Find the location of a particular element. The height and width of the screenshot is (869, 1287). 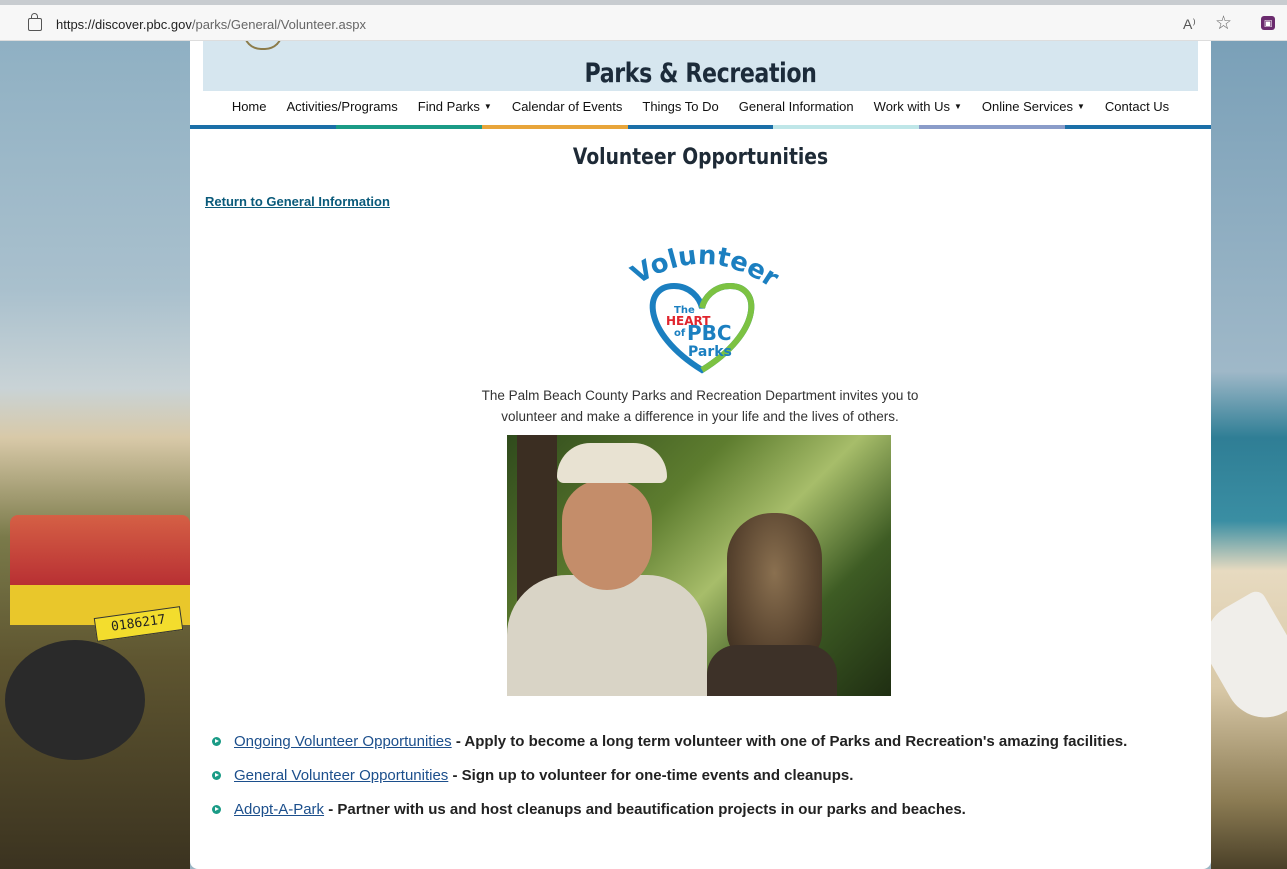

photo-owl is located at coordinates (774, 588).